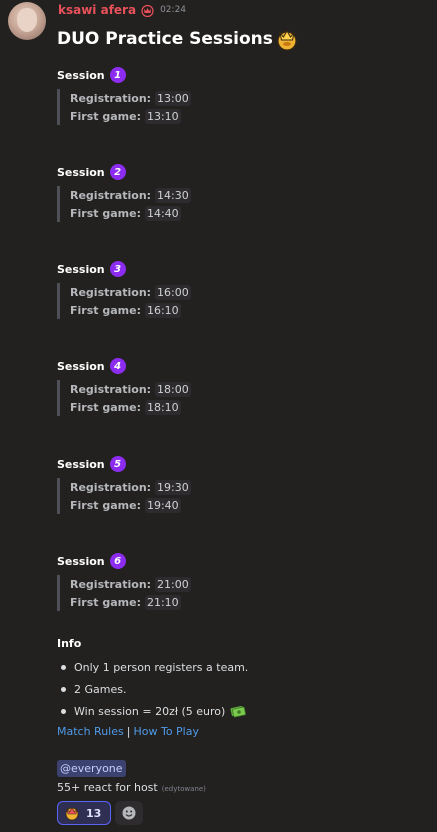 This screenshot has width=437, height=832. I want to click on reactions-bar: 13, so click(100, 813).